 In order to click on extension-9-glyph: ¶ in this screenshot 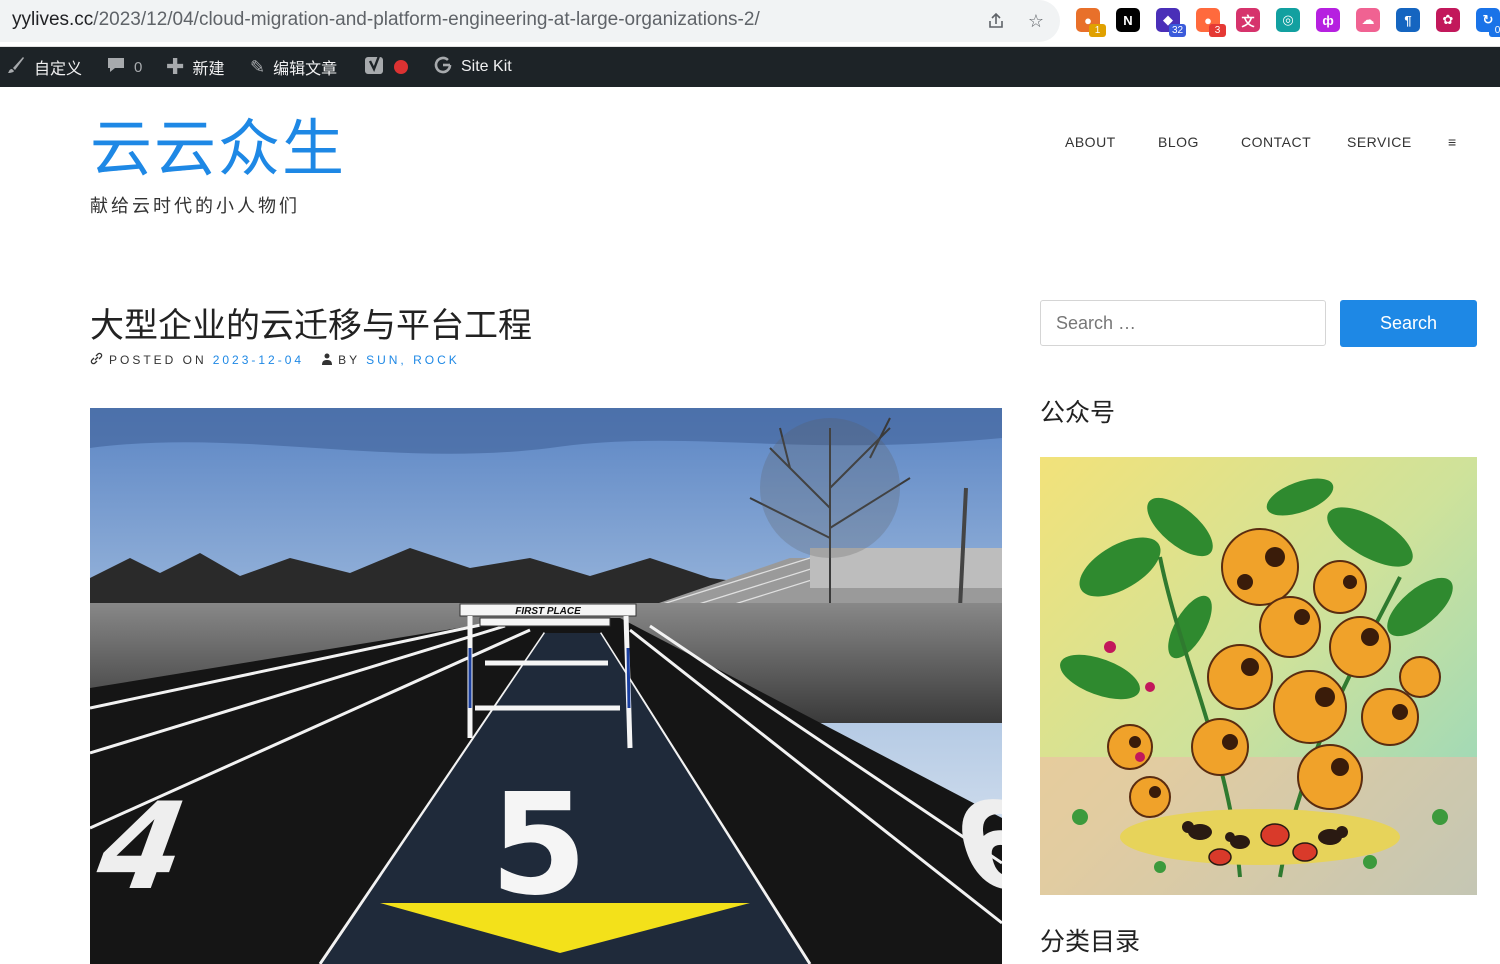, I will do `click(1408, 20)`.